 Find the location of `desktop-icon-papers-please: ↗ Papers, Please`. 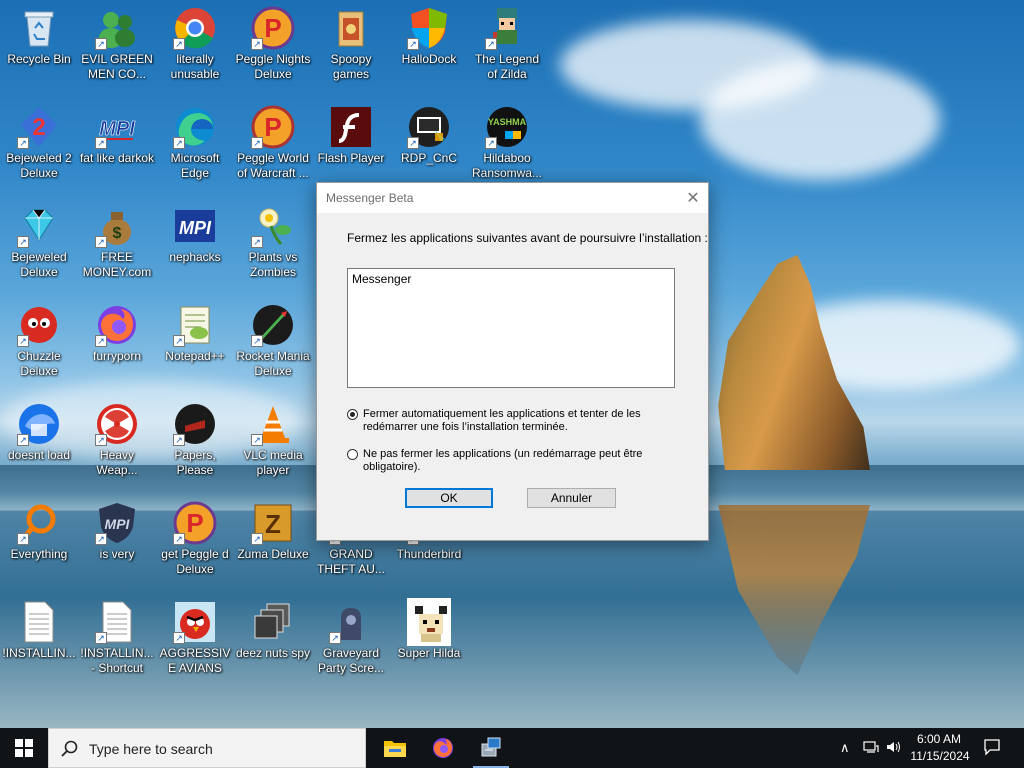

desktop-icon-papers-please: ↗ Papers, Please is located at coordinates (195, 445).